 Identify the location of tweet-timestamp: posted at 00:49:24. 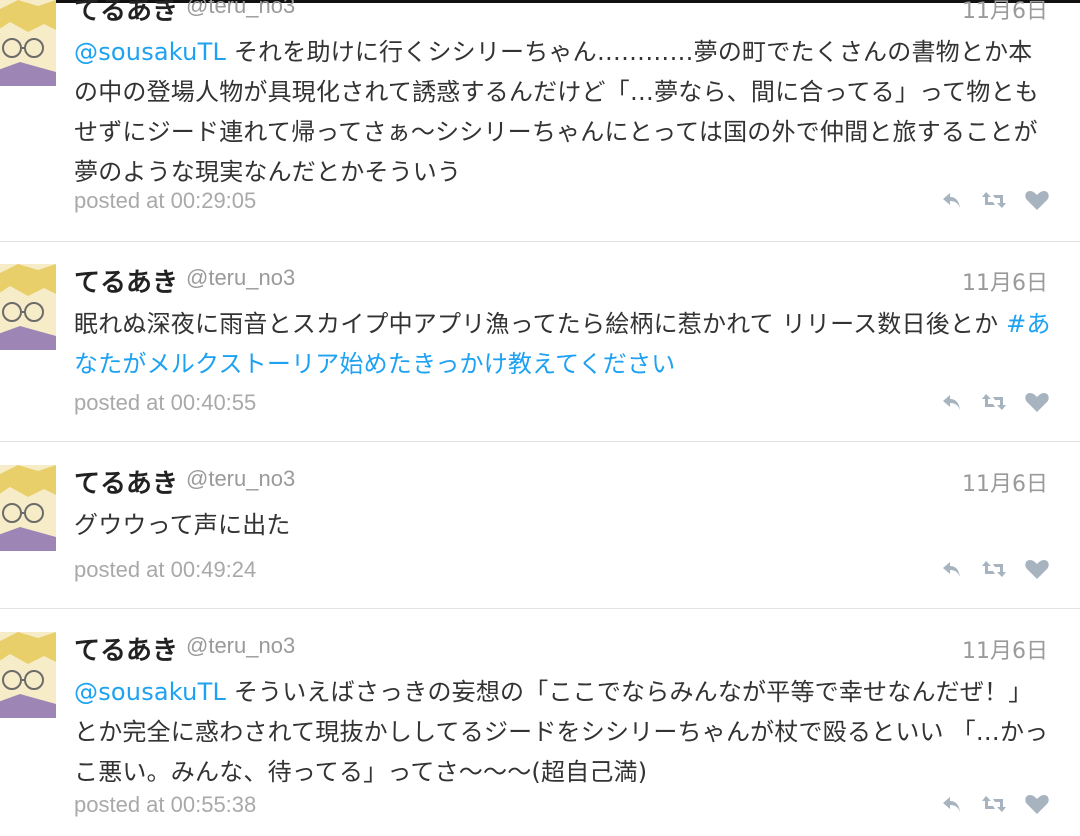
(165, 570).